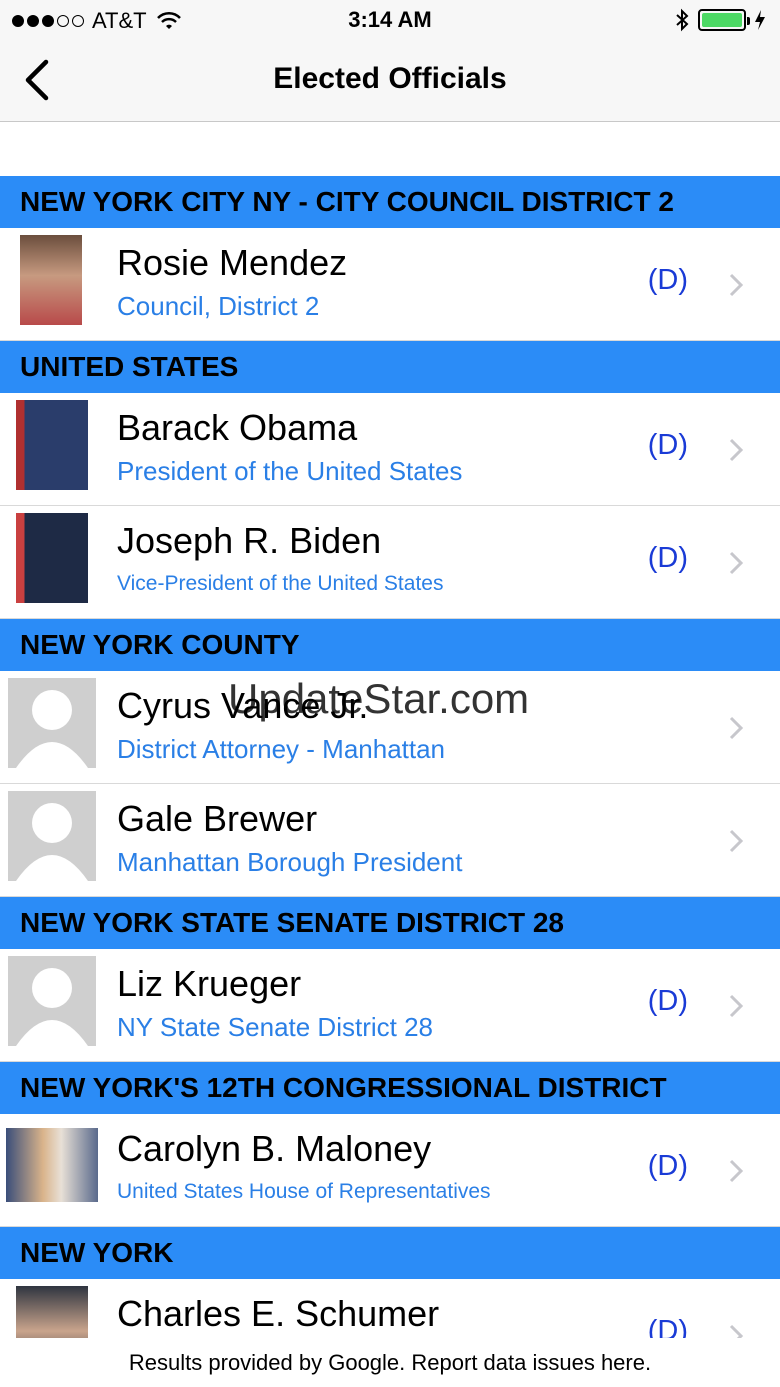  I want to click on section-header: UNITED STATES, so click(390, 367).